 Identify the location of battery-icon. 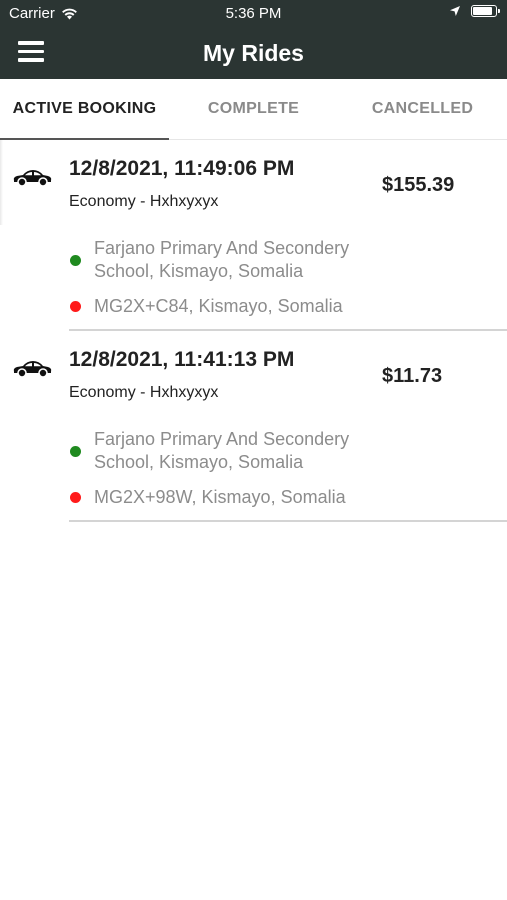
(485, 11).